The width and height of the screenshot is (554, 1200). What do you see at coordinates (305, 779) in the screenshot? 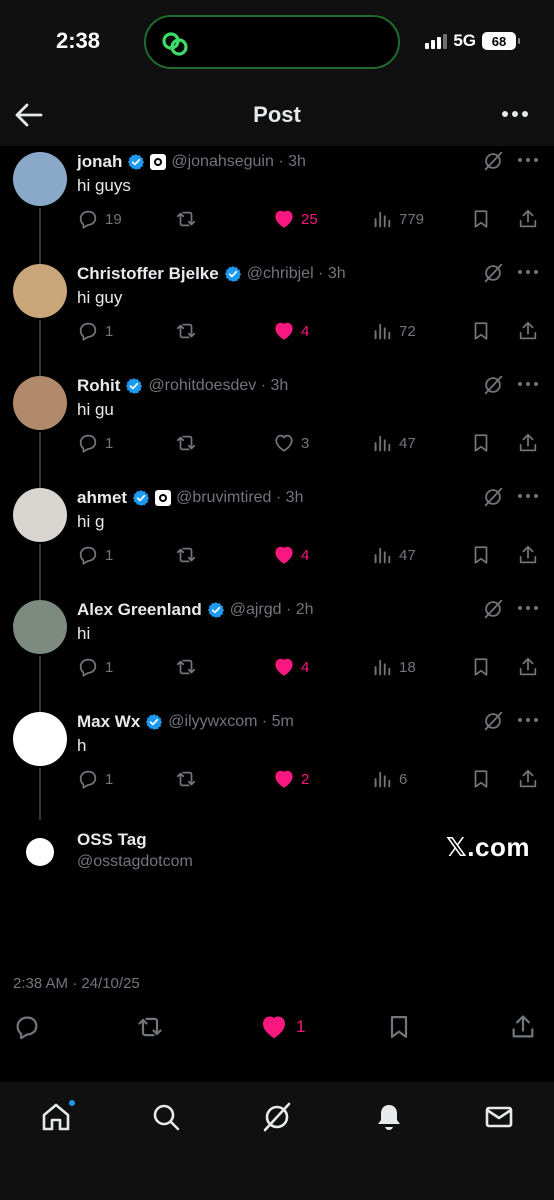
I see `like-count: 2` at bounding box center [305, 779].